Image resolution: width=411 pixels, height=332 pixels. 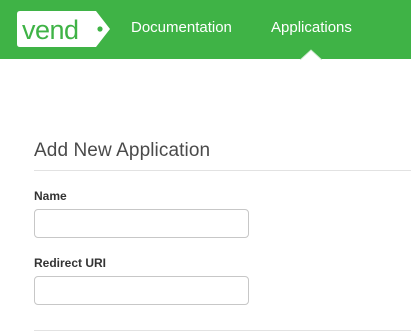 I want to click on redirect-uri-label: Redirect URI, so click(x=70, y=263).